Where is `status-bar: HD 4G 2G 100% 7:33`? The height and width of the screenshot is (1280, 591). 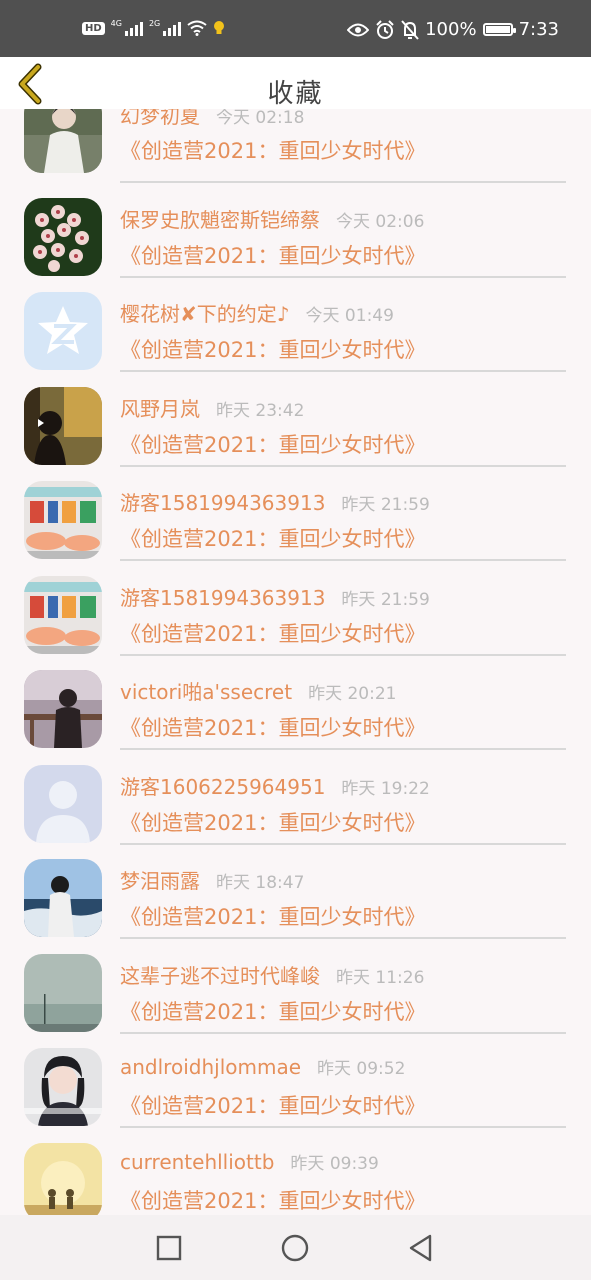 status-bar: HD 4G 2G 100% 7:33 is located at coordinates (295, 28).